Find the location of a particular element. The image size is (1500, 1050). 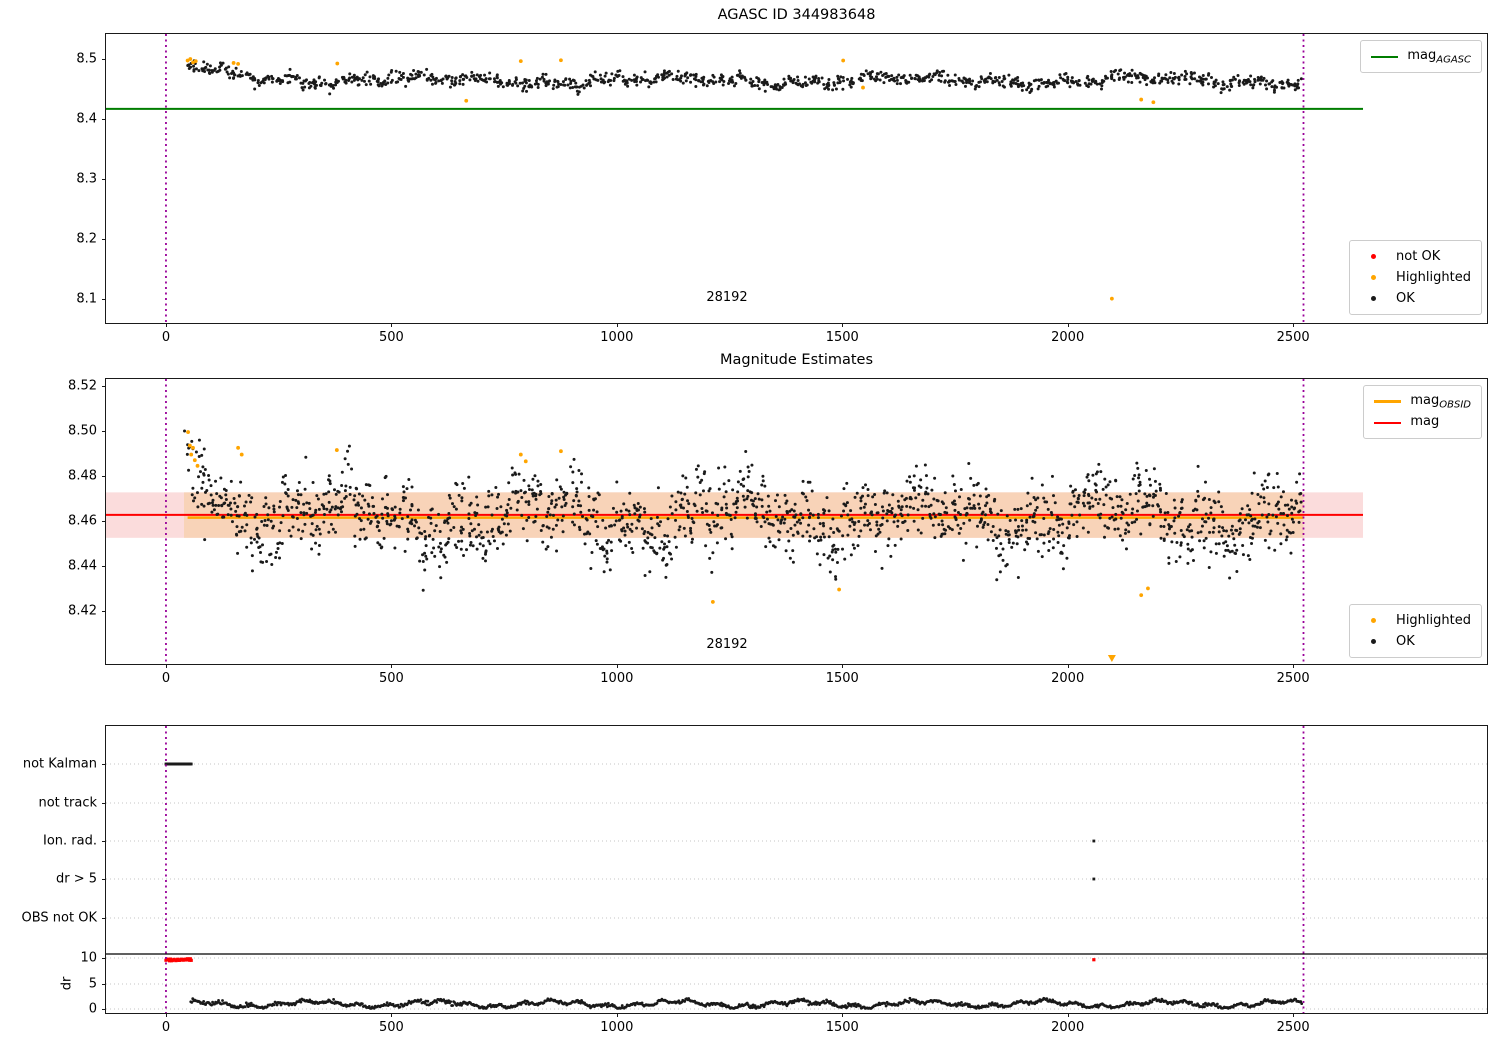

legend-item-mag-agasc: magAGASC is located at coordinates (1421, 56).